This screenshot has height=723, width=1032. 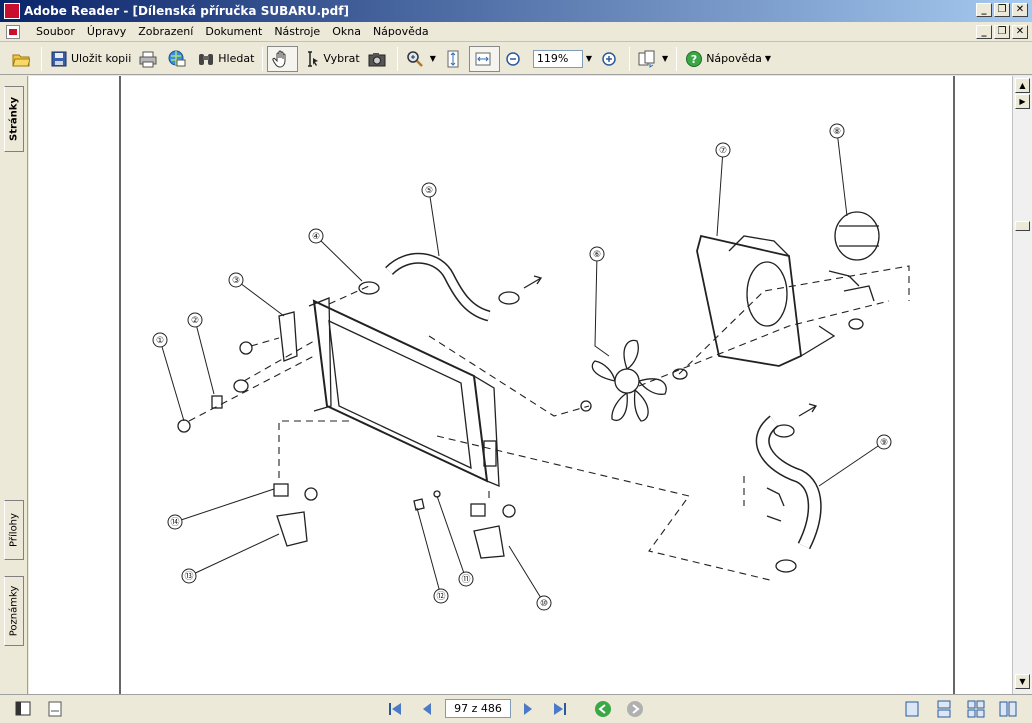 I want to click on menu-soubor: Soubor, so click(x=55, y=31).